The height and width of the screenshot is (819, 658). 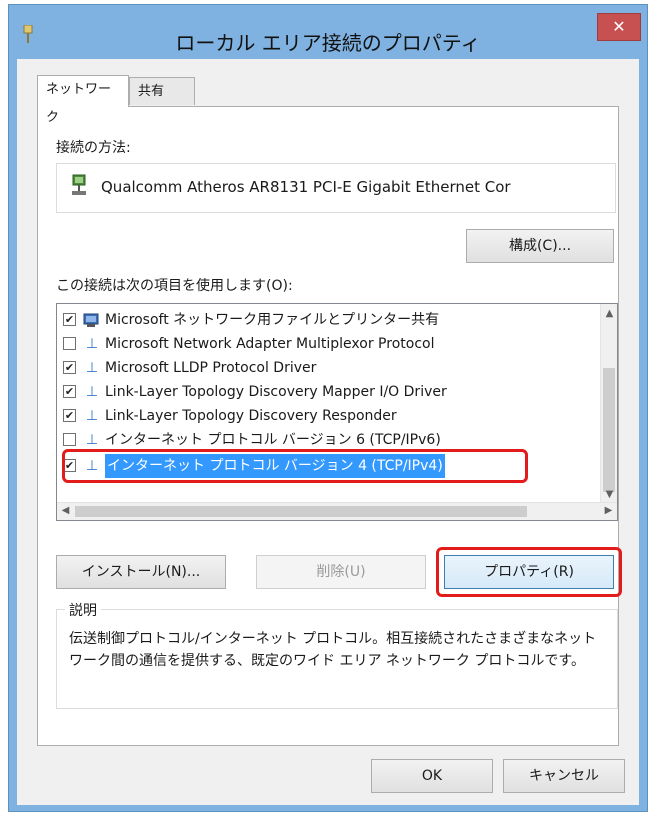 I want to click on horizontal-scrollbar: ◀ ▶, so click(x=337, y=511).